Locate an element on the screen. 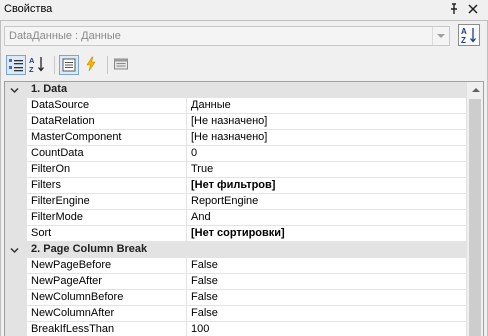 Image resolution: width=488 pixels, height=336 pixels. property-row: DataRelation [Не назначено] is located at coordinates (235, 122).